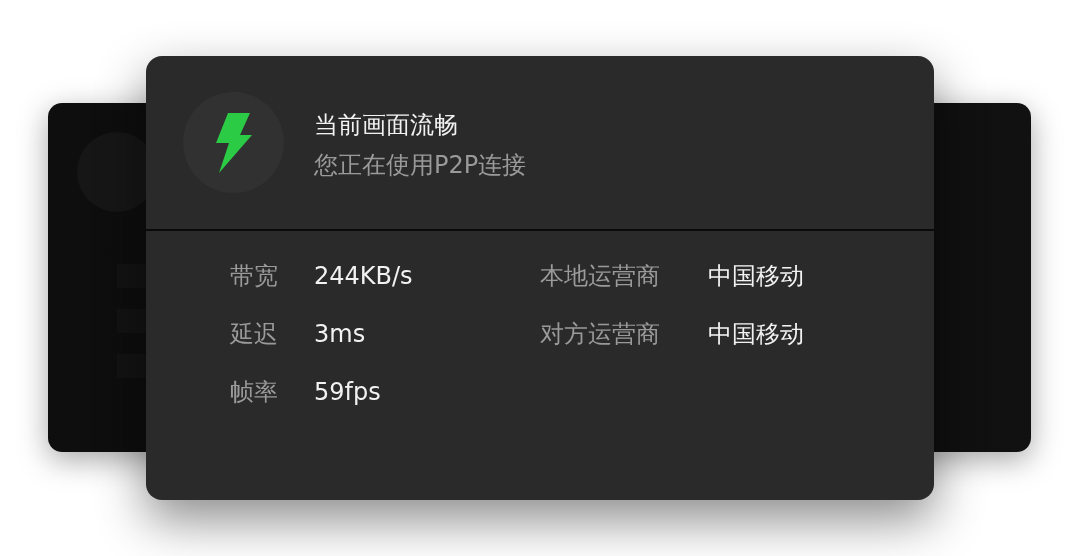 The width and height of the screenshot is (1080, 556). What do you see at coordinates (600, 276) in the screenshot?
I see `carrier-label: 本地运营商` at bounding box center [600, 276].